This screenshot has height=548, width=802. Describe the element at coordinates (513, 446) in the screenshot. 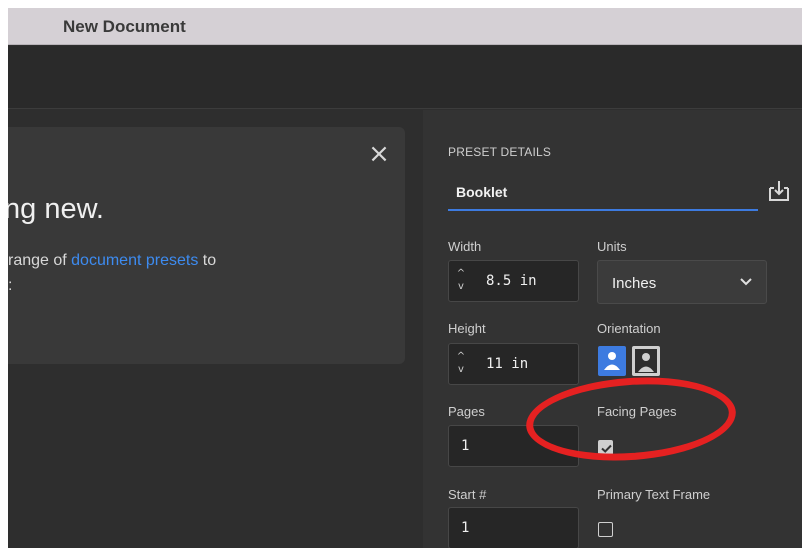

I see `pages-input: 1` at that location.